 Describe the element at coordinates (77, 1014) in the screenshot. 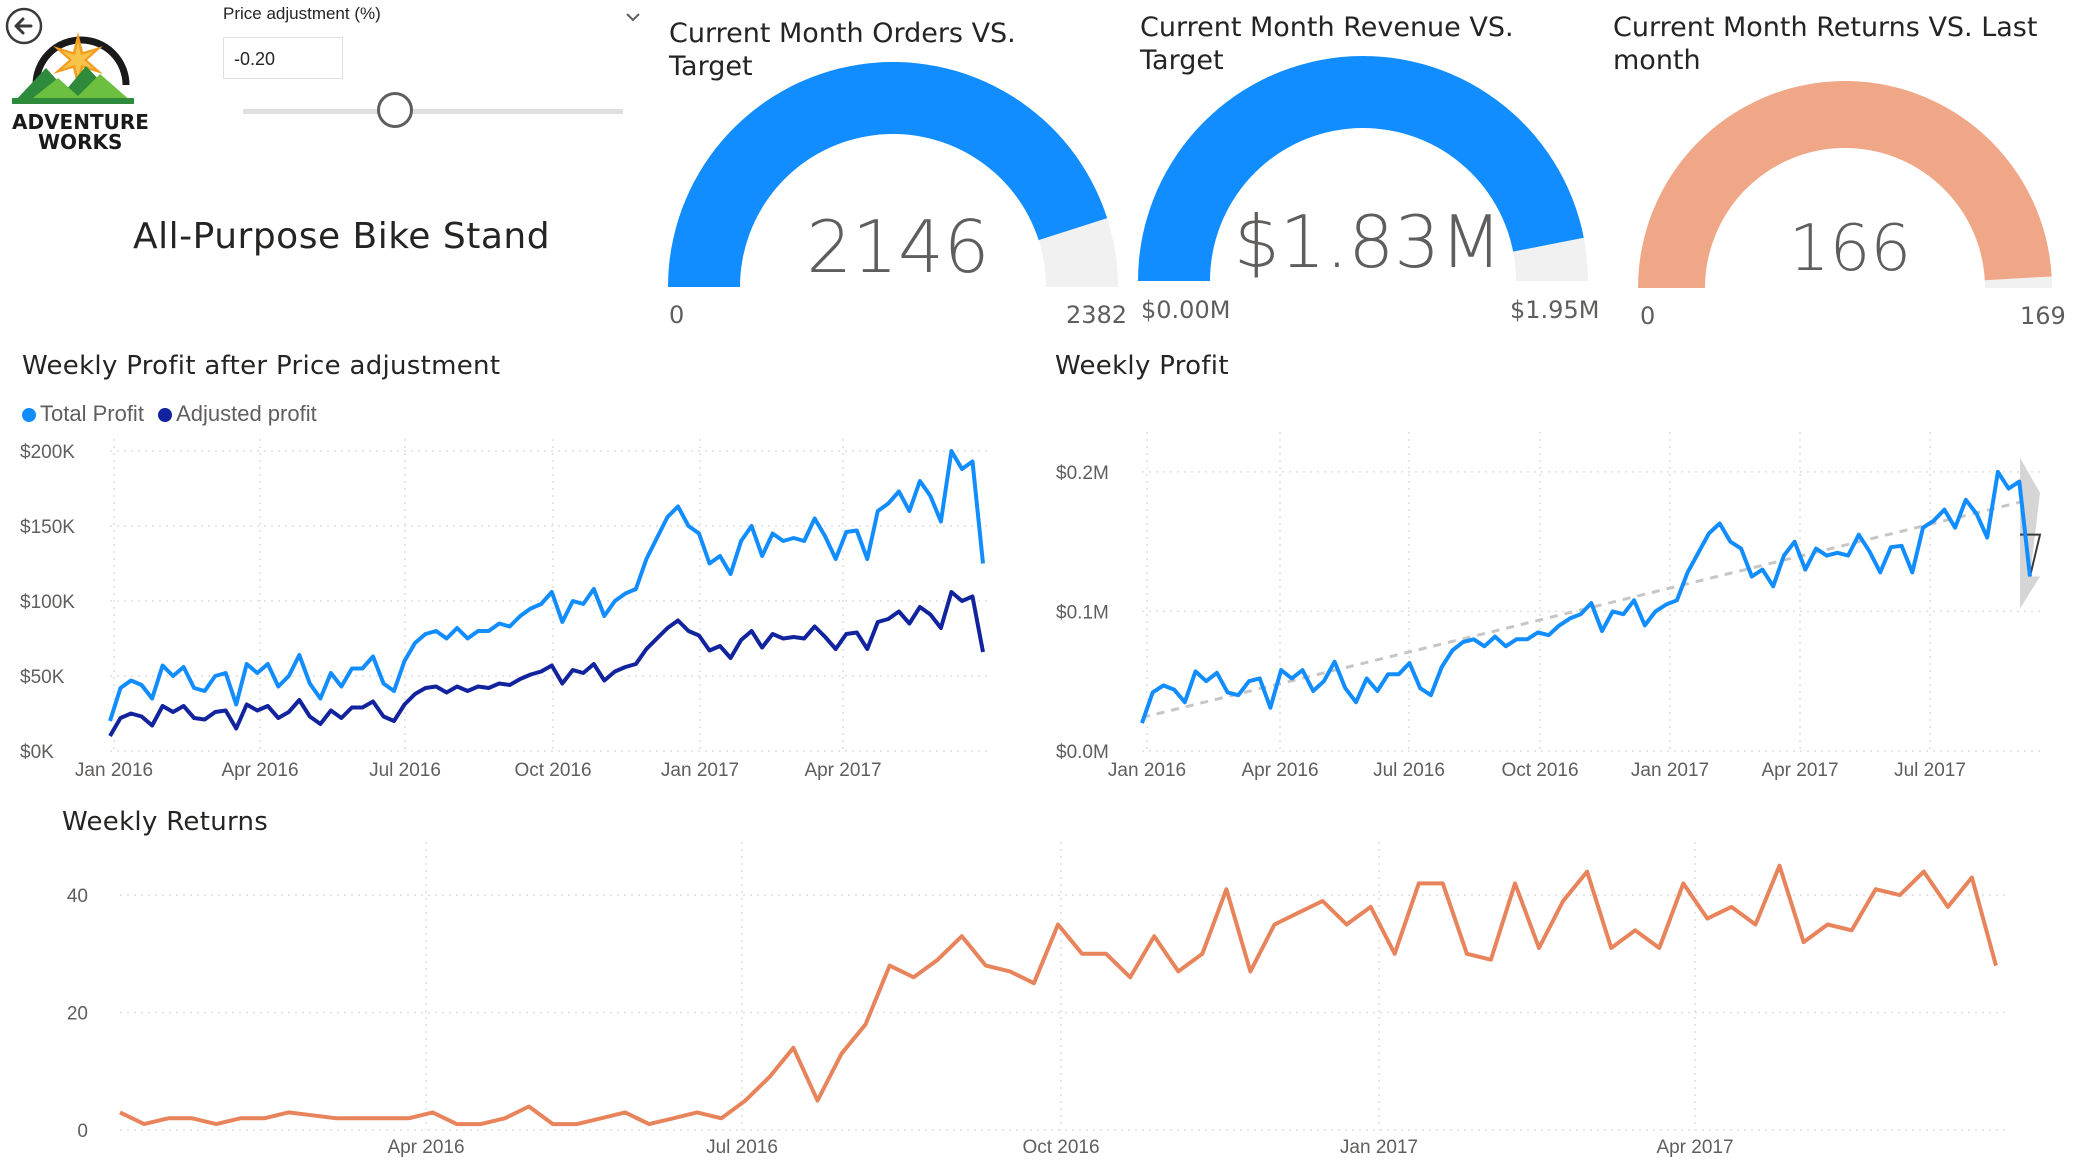

I see `y-tick-label: 20` at that location.